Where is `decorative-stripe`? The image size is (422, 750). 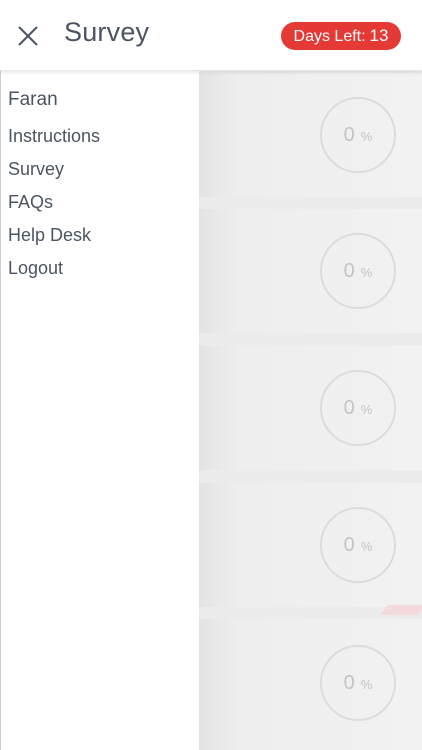 decorative-stripe is located at coordinates (400, 610).